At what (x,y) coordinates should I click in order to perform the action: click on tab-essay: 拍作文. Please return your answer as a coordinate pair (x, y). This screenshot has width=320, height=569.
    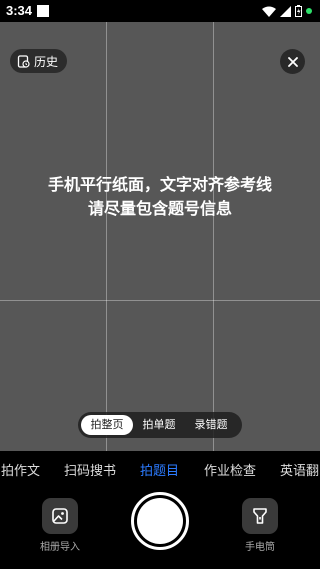
    Looking at the image, I should click on (20, 469).